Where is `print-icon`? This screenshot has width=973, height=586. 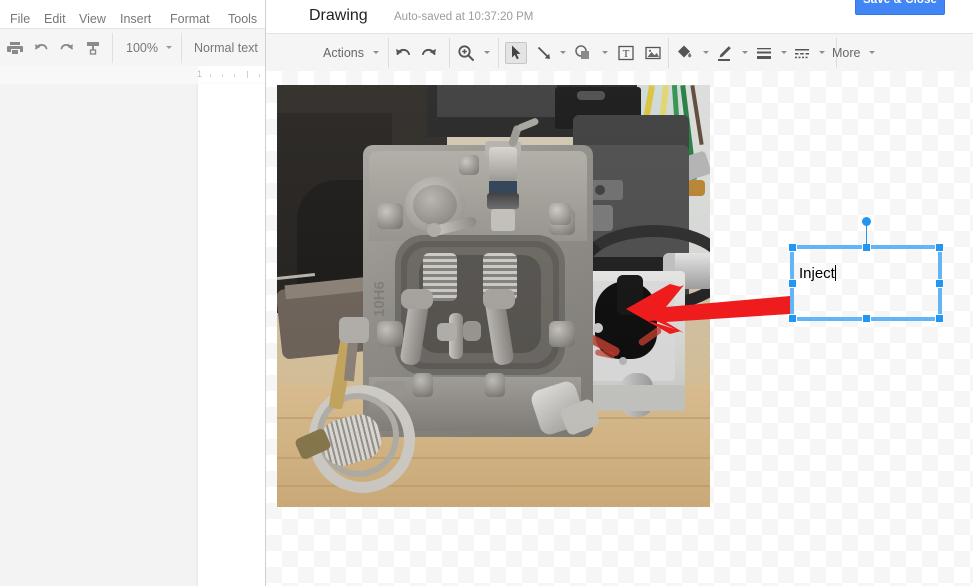 print-icon is located at coordinates (15, 48).